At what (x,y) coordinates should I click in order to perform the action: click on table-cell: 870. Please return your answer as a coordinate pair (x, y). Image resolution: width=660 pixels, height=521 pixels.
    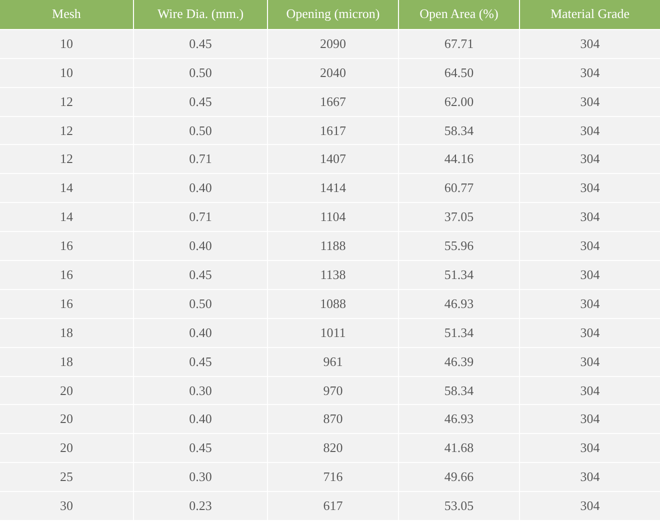
    Looking at the image, I should click on (333, 419).